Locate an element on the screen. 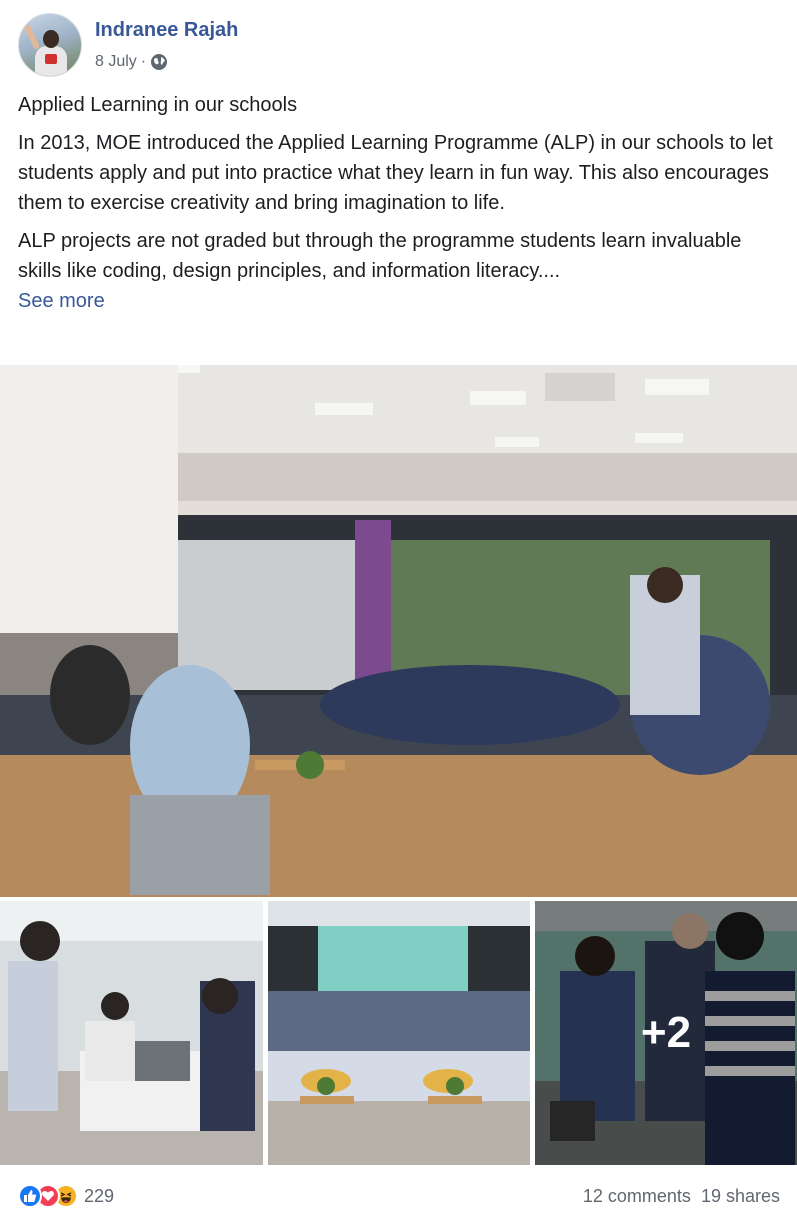 Image resolution: width=797 pixels, height=1218 pixels. post-subline: 8 July · is located at coordinates (166, 62).